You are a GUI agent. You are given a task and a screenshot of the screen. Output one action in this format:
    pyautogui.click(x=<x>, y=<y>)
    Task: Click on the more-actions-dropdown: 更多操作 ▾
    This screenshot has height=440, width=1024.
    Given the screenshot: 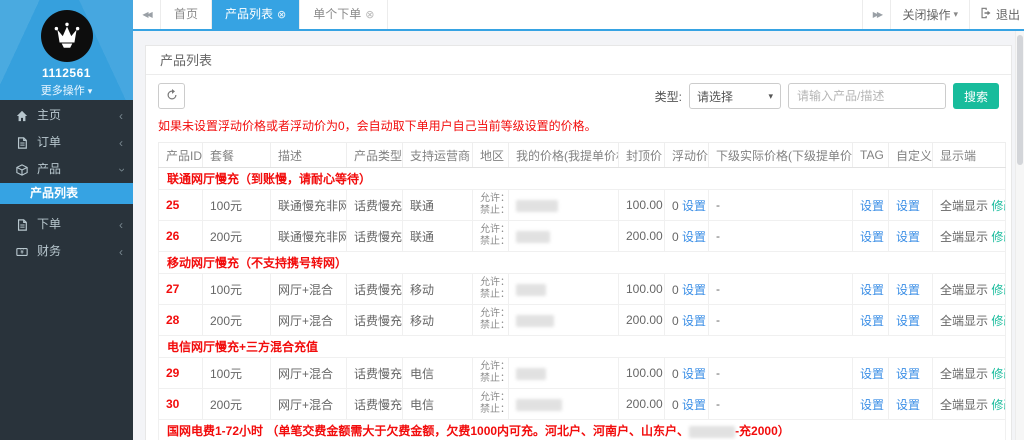 What is the action you would take?
    pyautogui.click(x=66, y=90)
    